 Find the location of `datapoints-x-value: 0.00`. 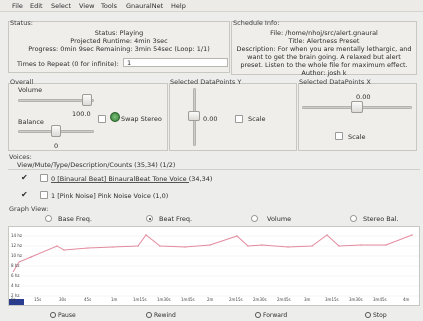

datapoints-x-value: 0.00 is located at coordinates (363, 97).